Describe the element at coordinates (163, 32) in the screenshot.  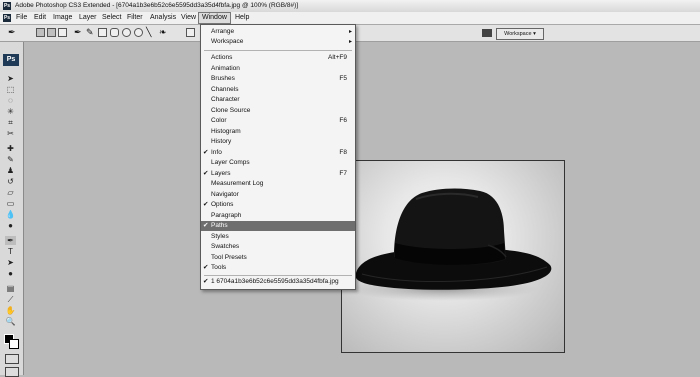
I see `custom-shape-icon: ❧` at that location.